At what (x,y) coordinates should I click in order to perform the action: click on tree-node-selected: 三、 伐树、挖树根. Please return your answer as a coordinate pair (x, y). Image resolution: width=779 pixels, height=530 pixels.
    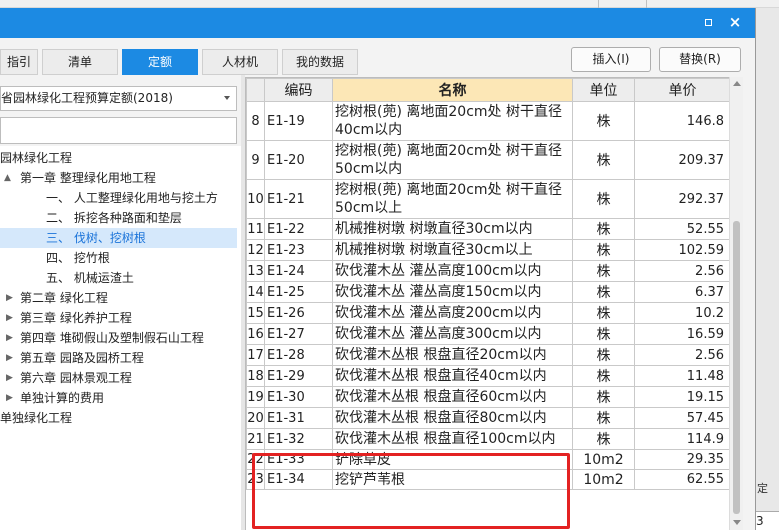
    Looking at the image, I should click on (118, 238).